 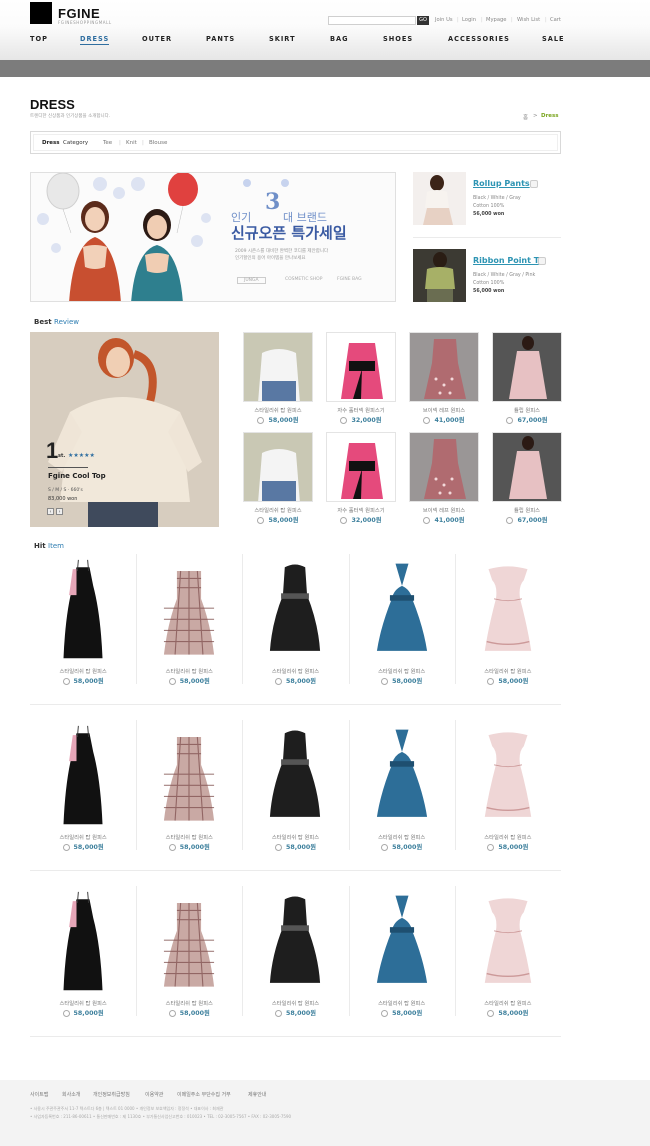 What do you see at coordinates (107, 143) in the screenshot?
I see `category-tee: Tee` at bounding box center [107, 143].